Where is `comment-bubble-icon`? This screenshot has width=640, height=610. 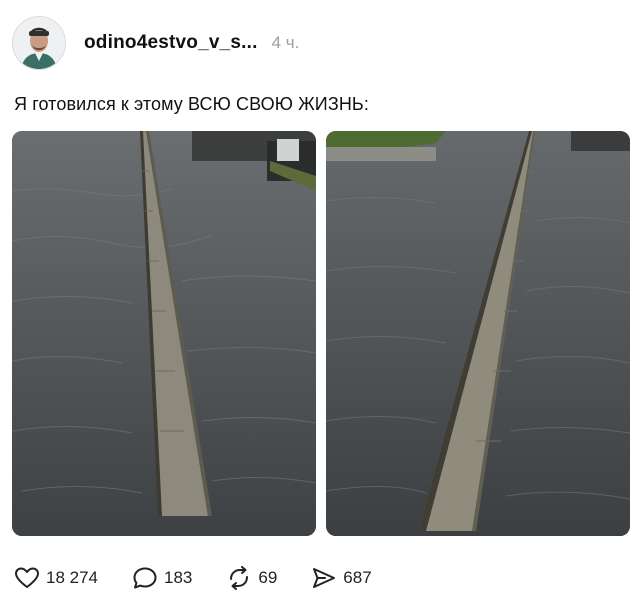
comment-bubble-icon is located at coordinates (145, 578).